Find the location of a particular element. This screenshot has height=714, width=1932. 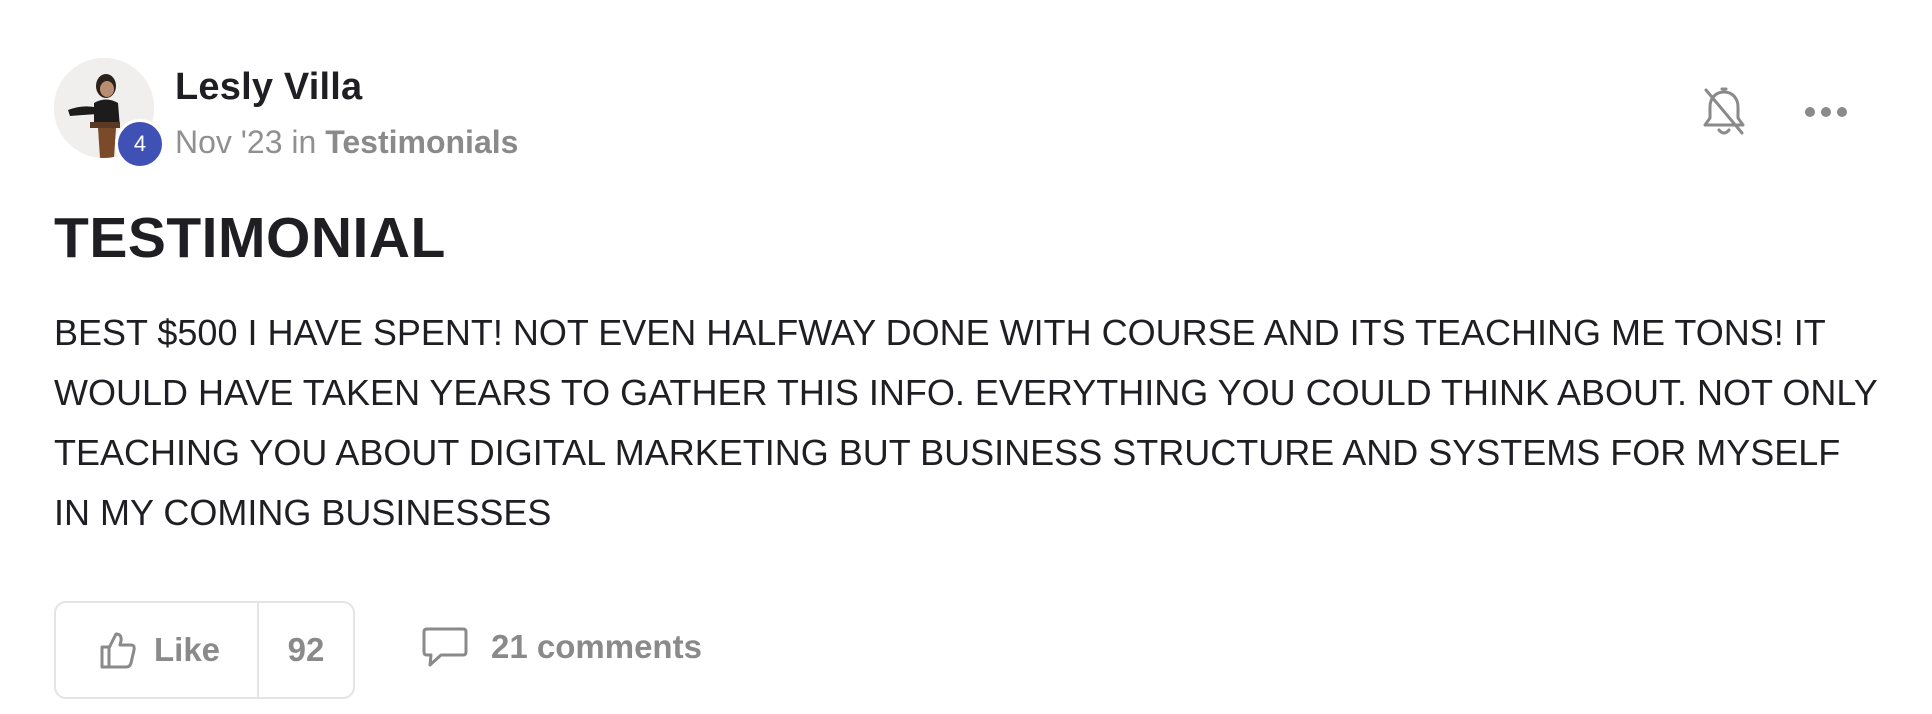

post-date: Nov '23 is located at coordinates (229, 142).